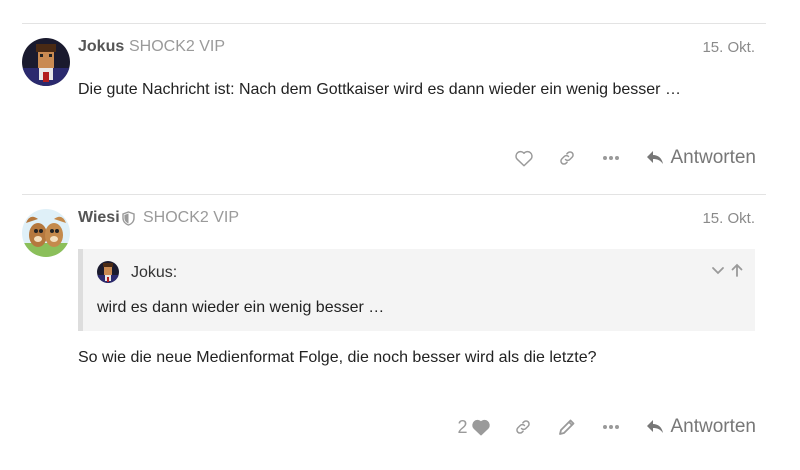 Image resolution: width=800 pixels, height=470 pixels. I want to click on quote-author: Jokus:, so click(154, 273).